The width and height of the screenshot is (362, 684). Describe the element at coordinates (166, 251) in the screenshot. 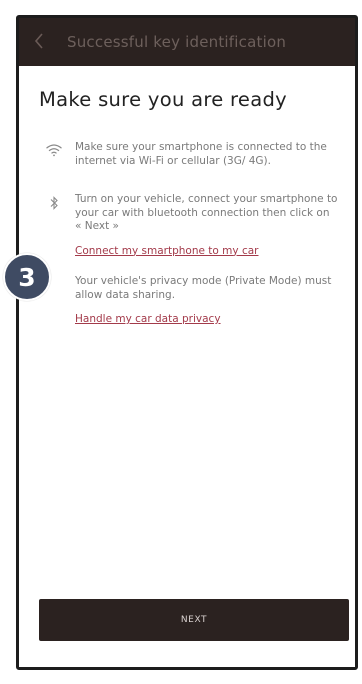

I see `connect-smartphone-link: Connect my smartphone to my car` at that location.